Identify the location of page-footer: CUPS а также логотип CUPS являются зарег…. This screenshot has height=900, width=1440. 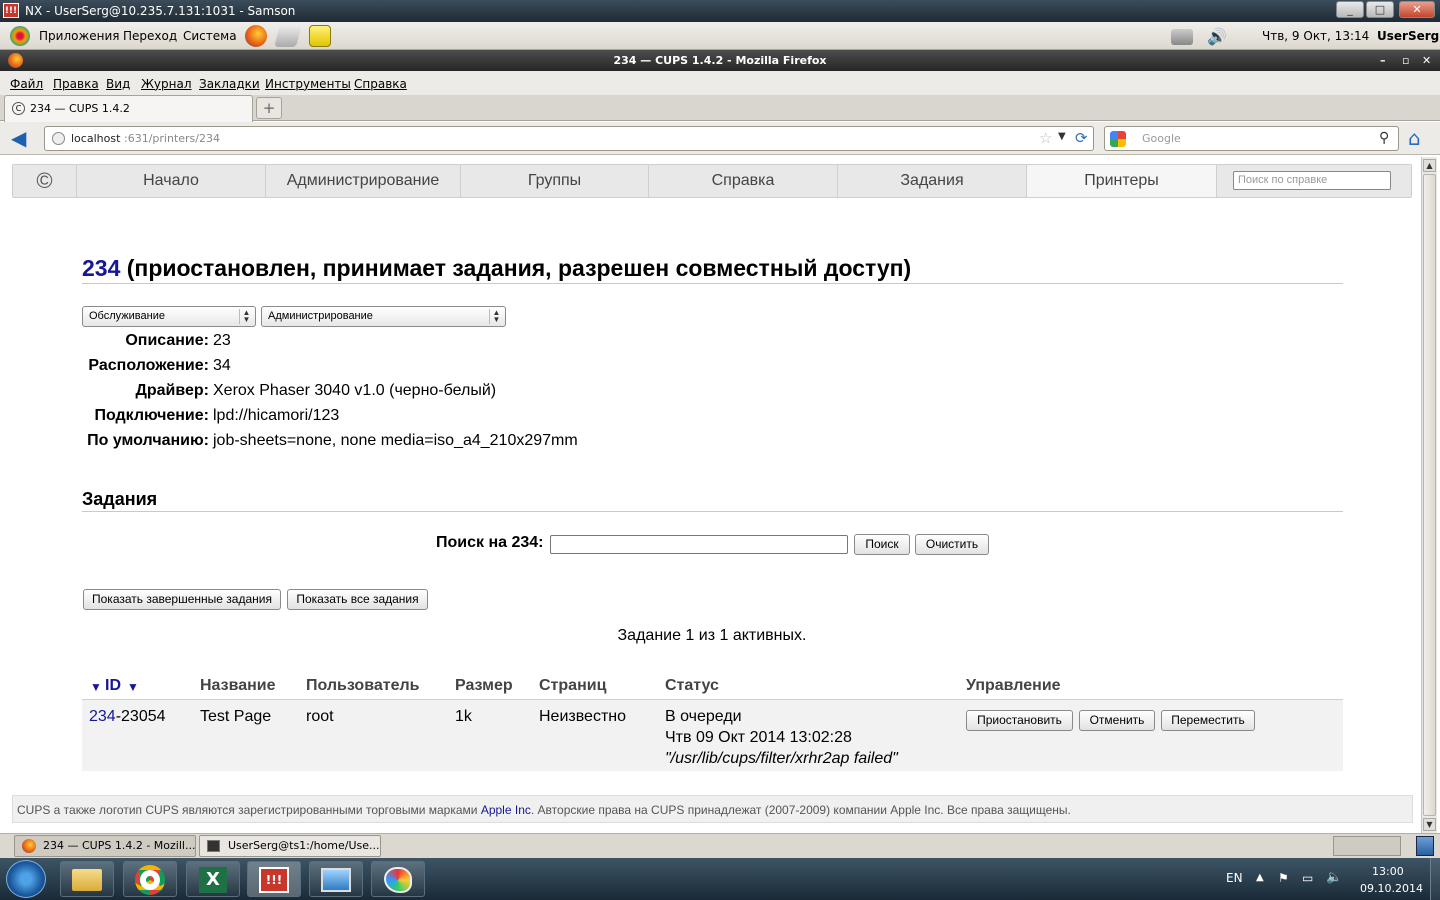
(712, 809).